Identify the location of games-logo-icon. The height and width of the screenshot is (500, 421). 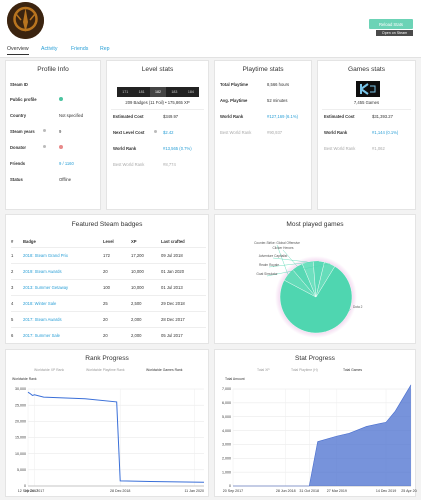
(368, 89).